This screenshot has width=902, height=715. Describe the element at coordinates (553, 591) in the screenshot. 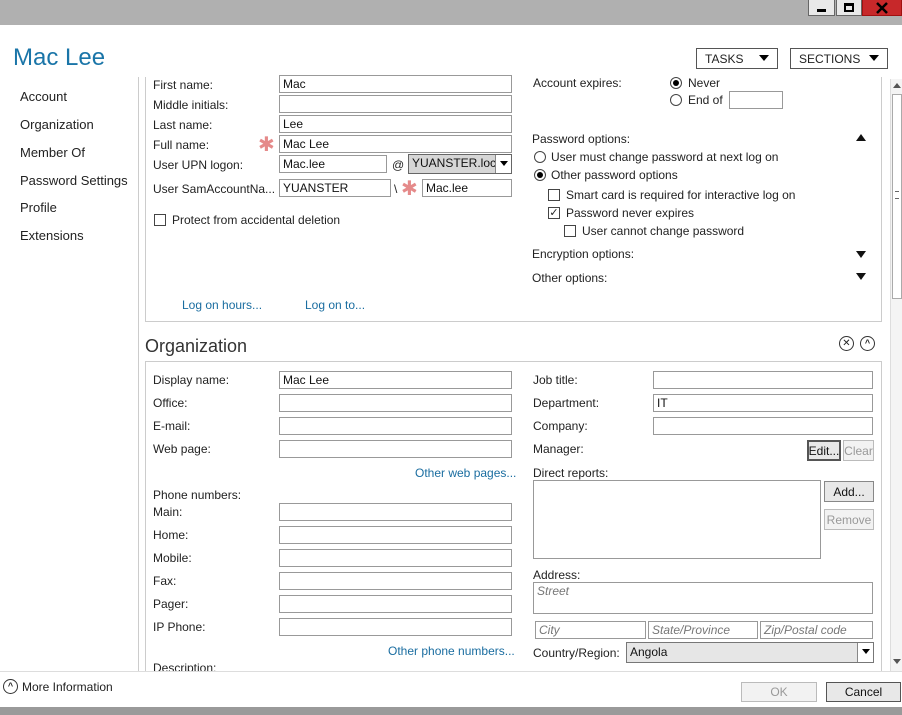

I see `street-placeholder: Street` at that location.